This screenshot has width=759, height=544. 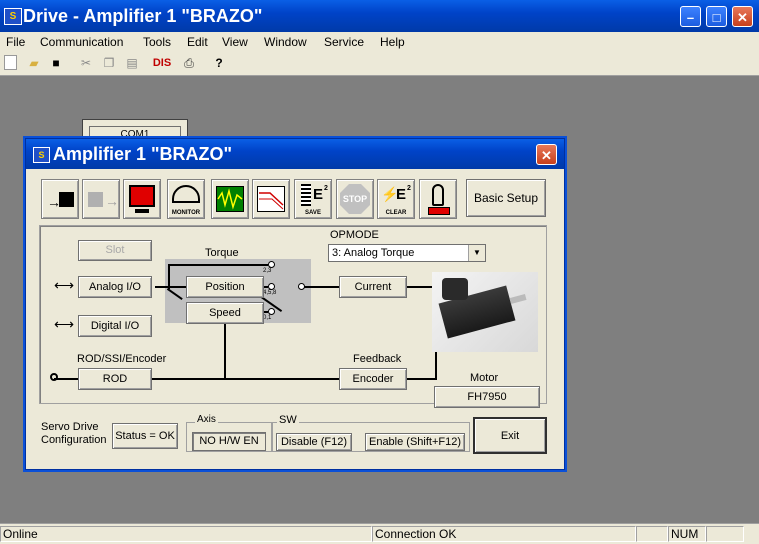 I want to click on rod-button: ROD, so click(x=115, y=379).